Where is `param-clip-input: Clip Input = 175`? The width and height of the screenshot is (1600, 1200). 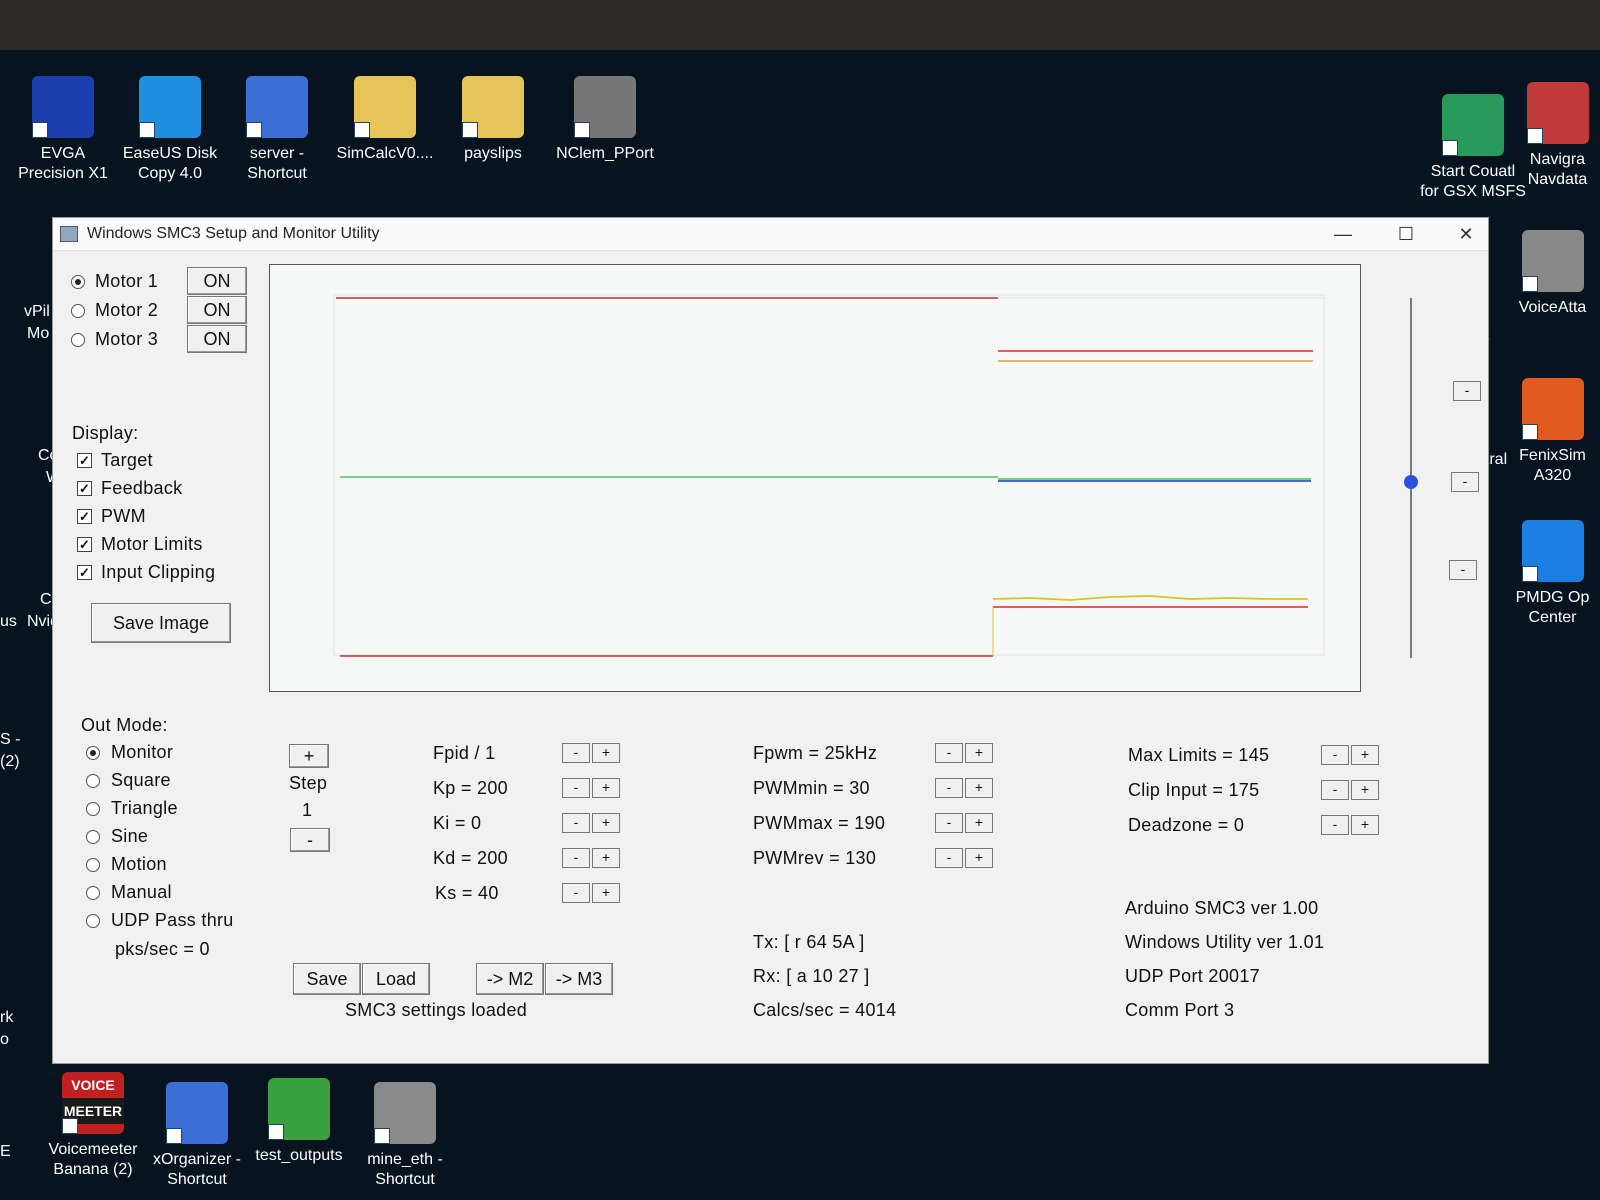
param-clip-input: Clip Input = 175 is located at coordinates (1194, 790).